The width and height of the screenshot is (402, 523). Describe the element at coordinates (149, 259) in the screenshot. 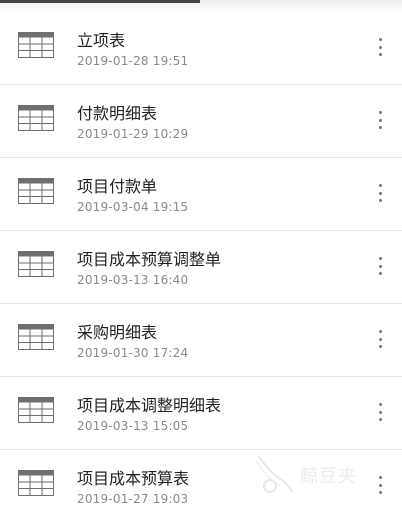

I see `file-name: 项目成本预算调整单` at that location.